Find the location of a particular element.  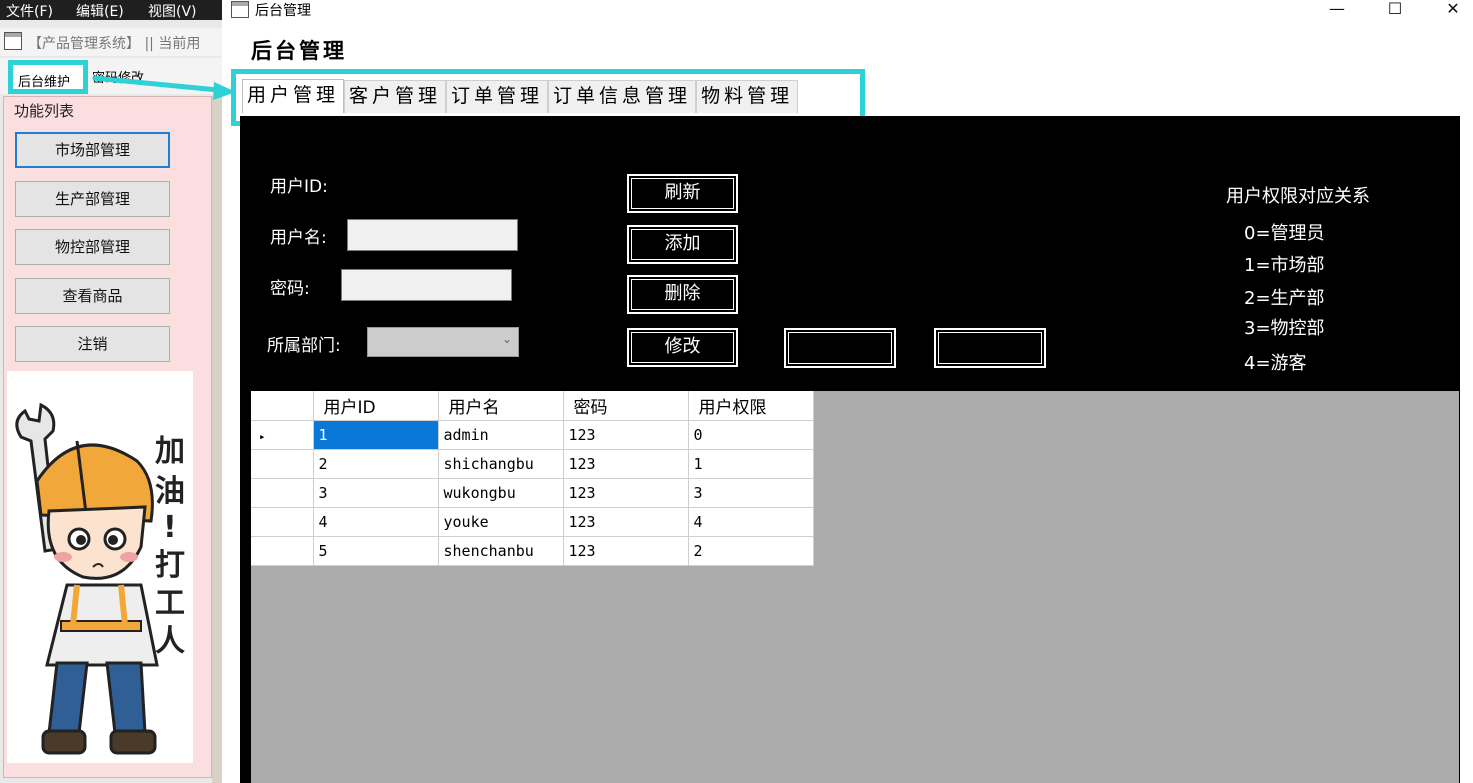

mascot-image: 加 油 ! 打 工 人 is located at coordinates (100, 567).